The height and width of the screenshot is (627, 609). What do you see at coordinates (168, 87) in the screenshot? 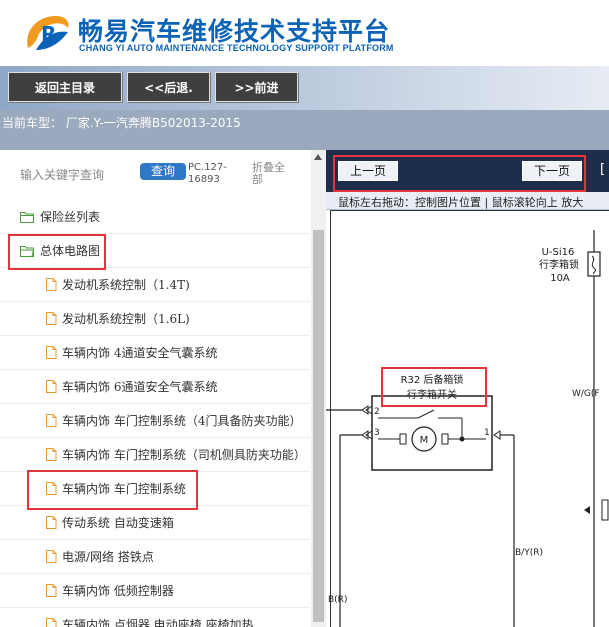
I see `back-button: <<后退.` at bounding box center [168, 87].